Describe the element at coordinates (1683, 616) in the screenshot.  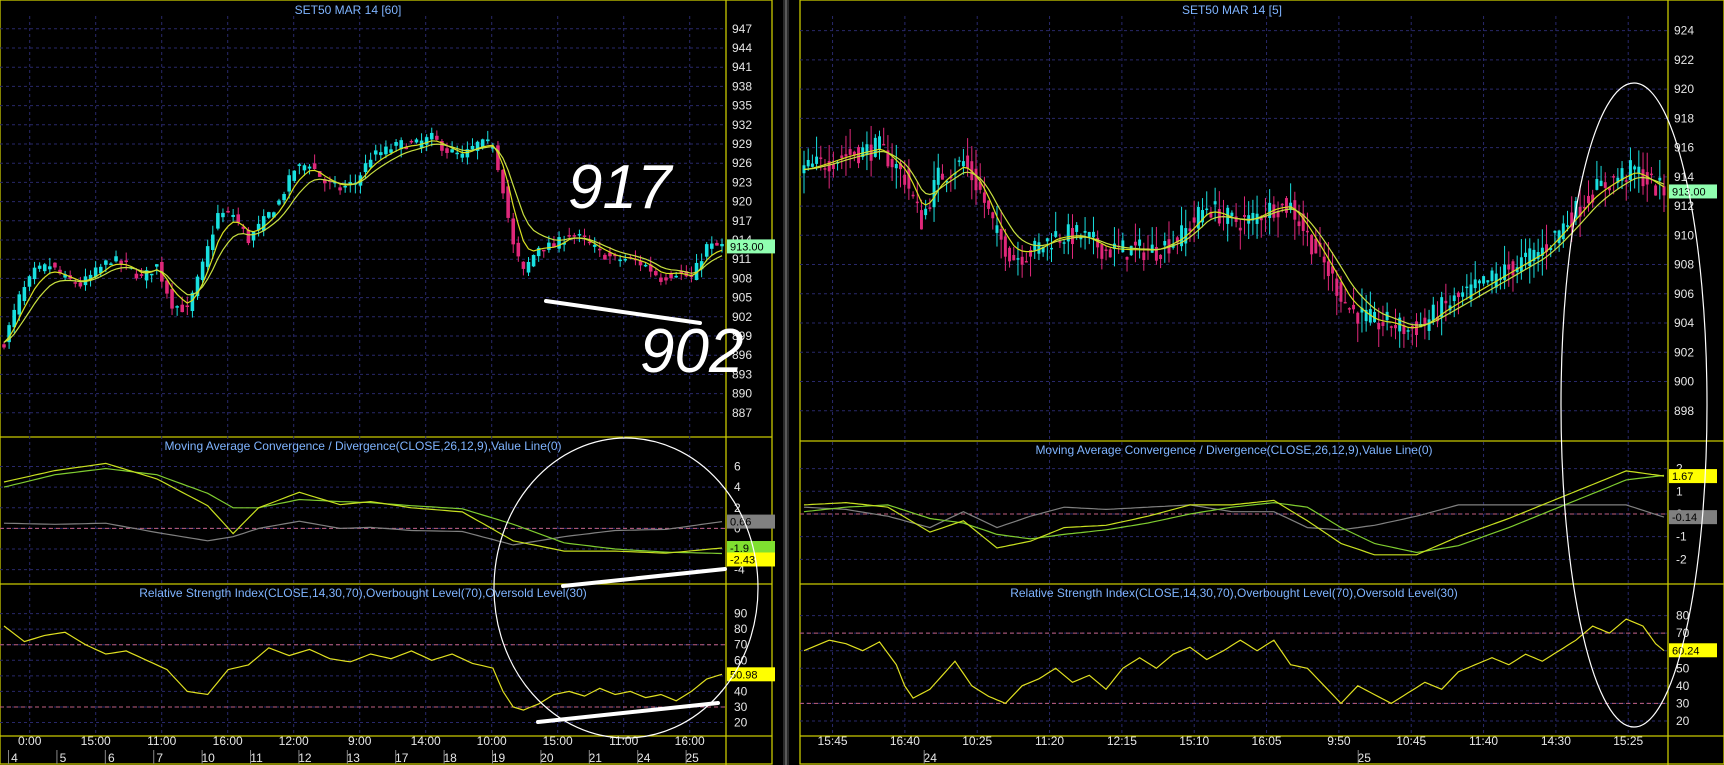
I see `rsi-tick-label: 80` at that location.